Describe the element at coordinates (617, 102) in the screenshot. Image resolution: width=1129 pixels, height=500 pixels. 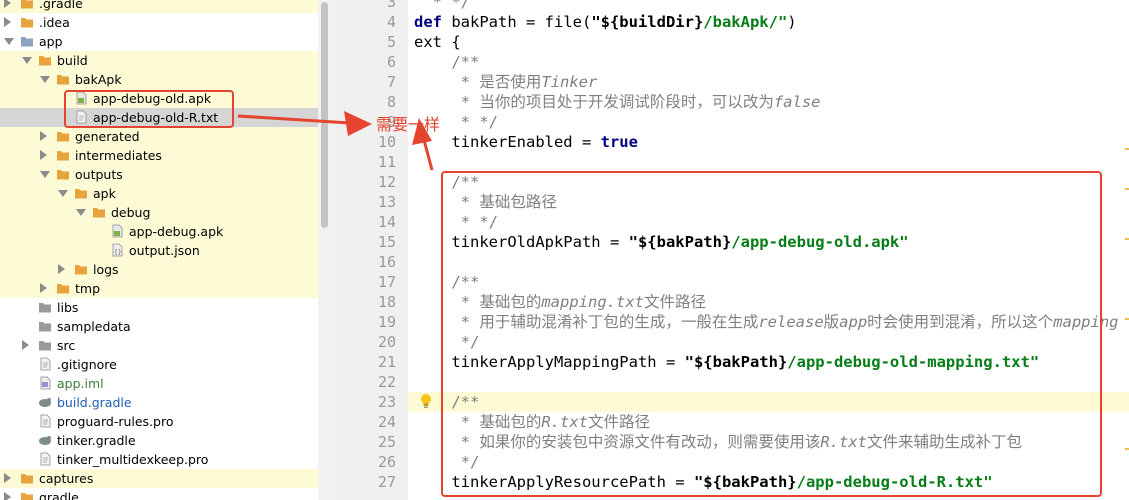
I see `code-line: * 当你的项目处于开发调试阶段时，可以改为false` at that location.